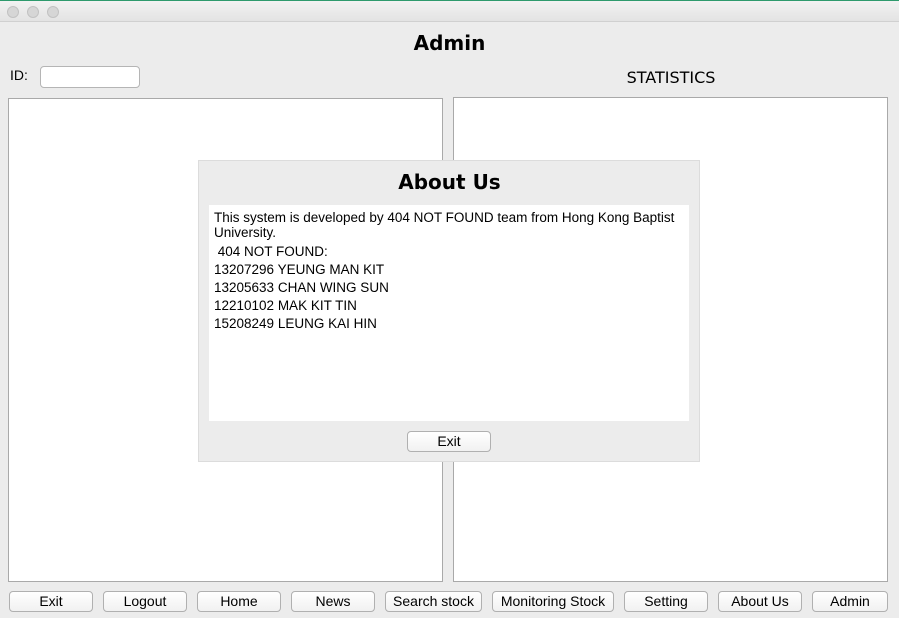  Describe the element at coordinates (271, 251) in the screenshot. I see `team-label: 404 NOT FOUND:` at that location.